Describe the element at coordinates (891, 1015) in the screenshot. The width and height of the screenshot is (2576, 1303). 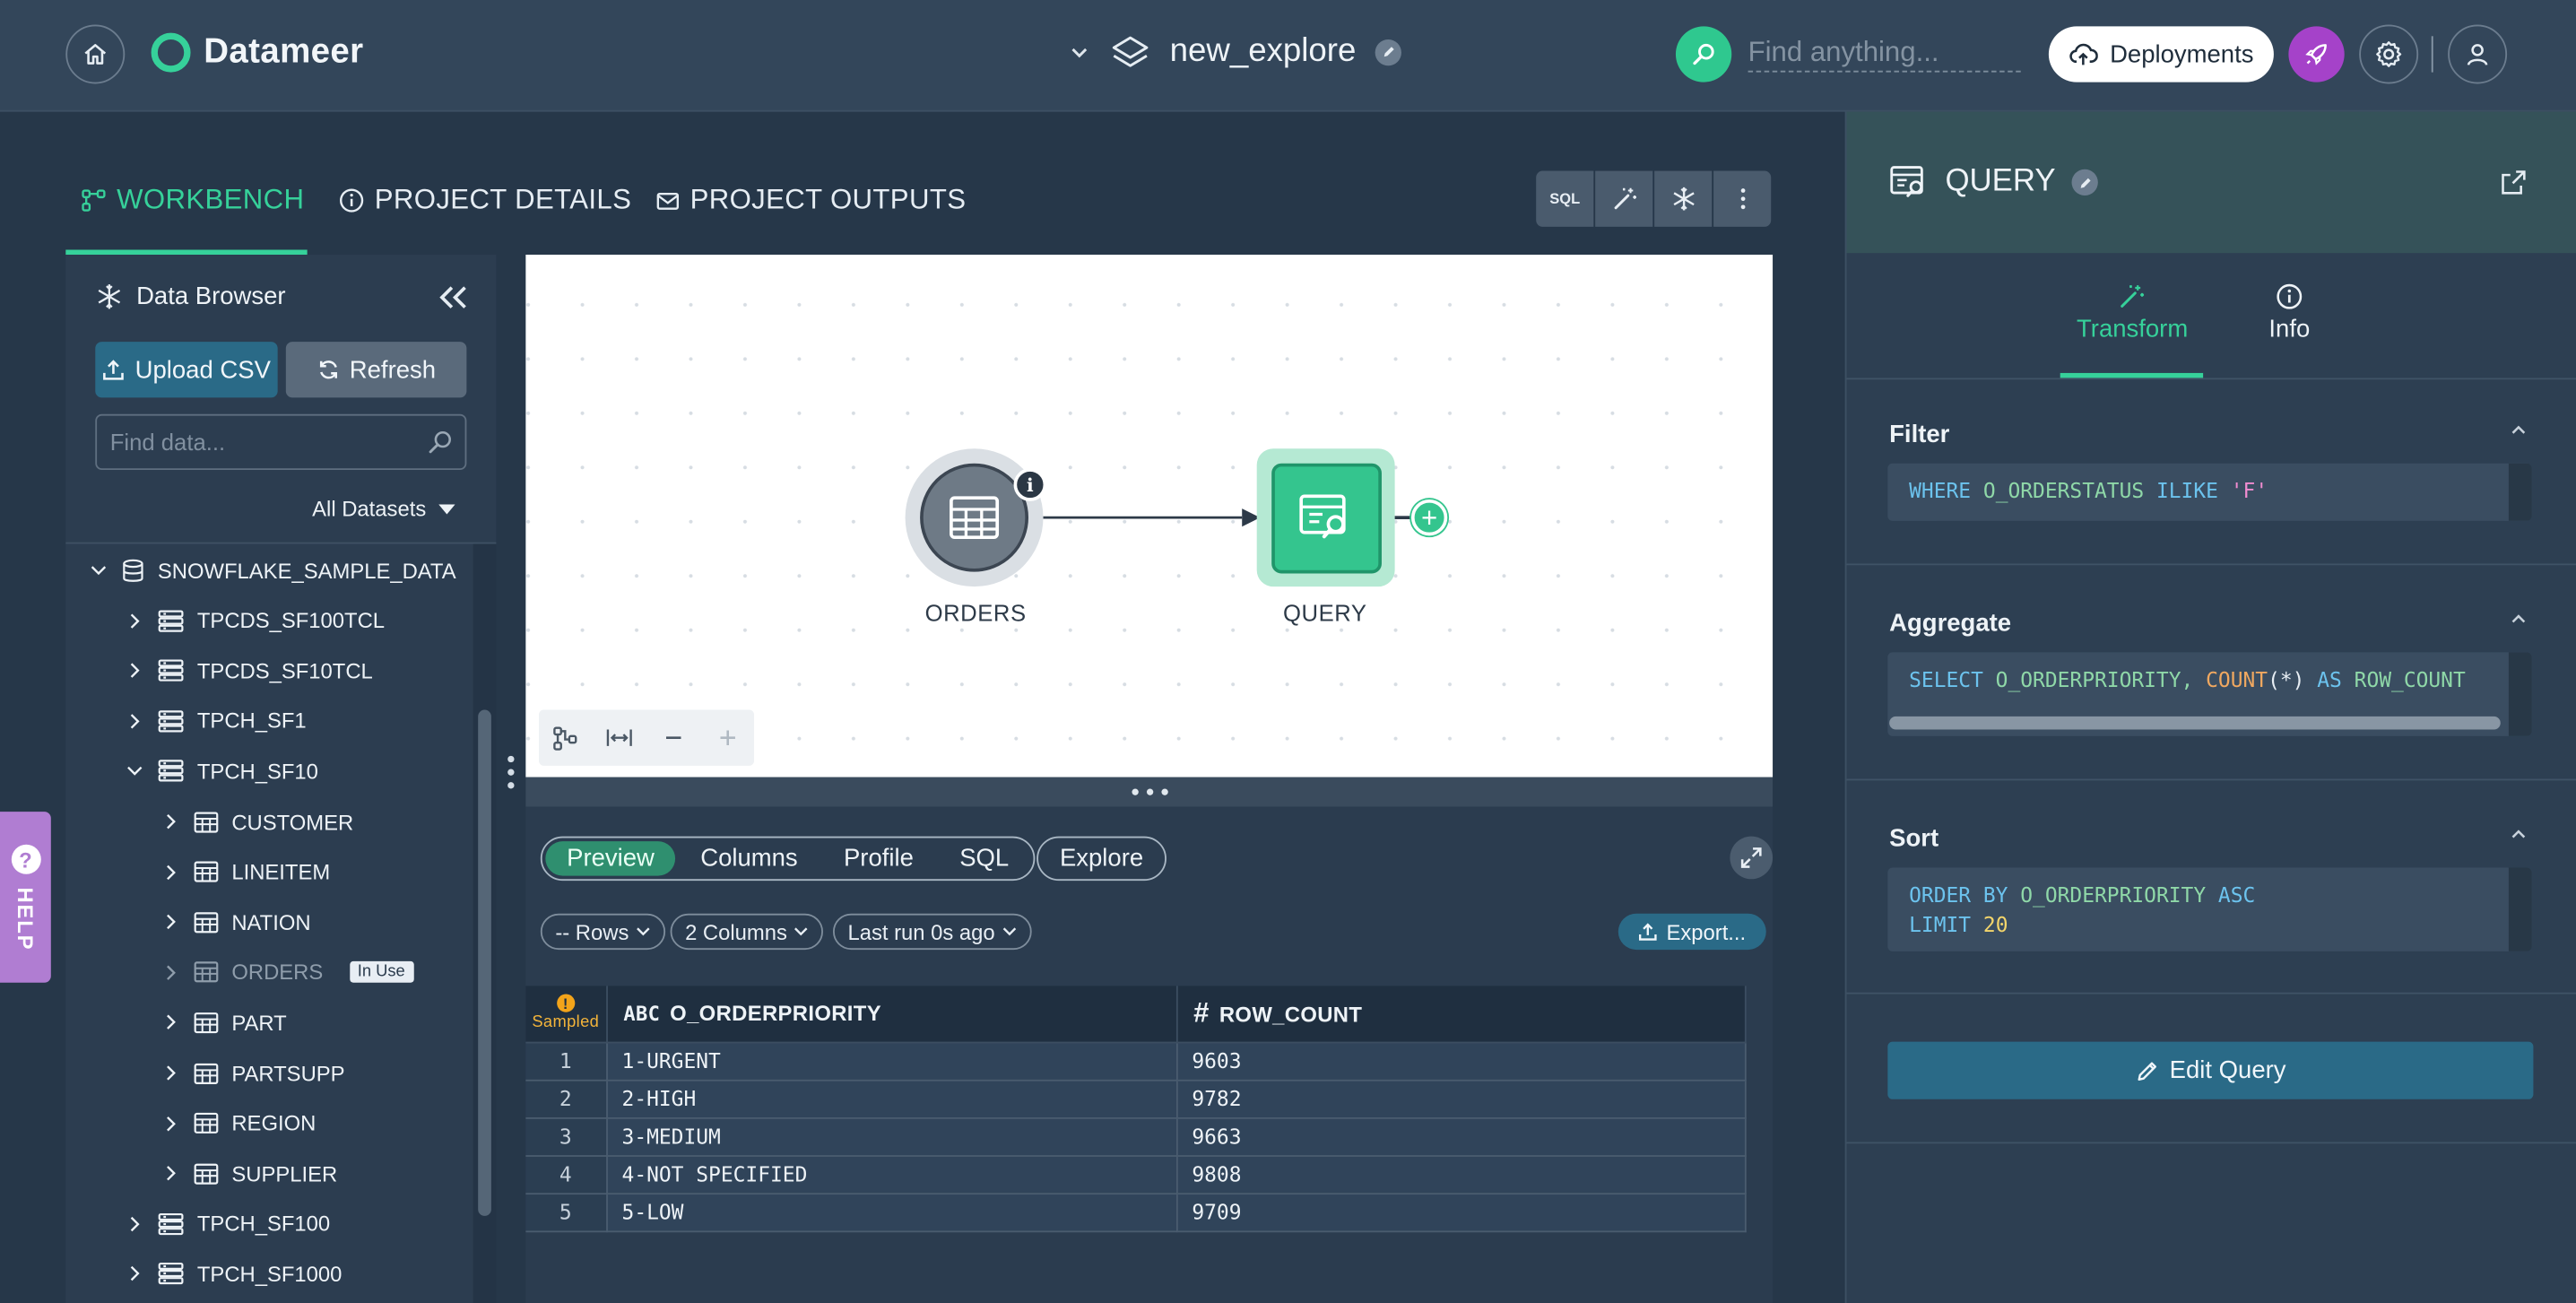
I see `column-header-o-orderpriority: ABC O_ORDERPRIORITY` at that location.